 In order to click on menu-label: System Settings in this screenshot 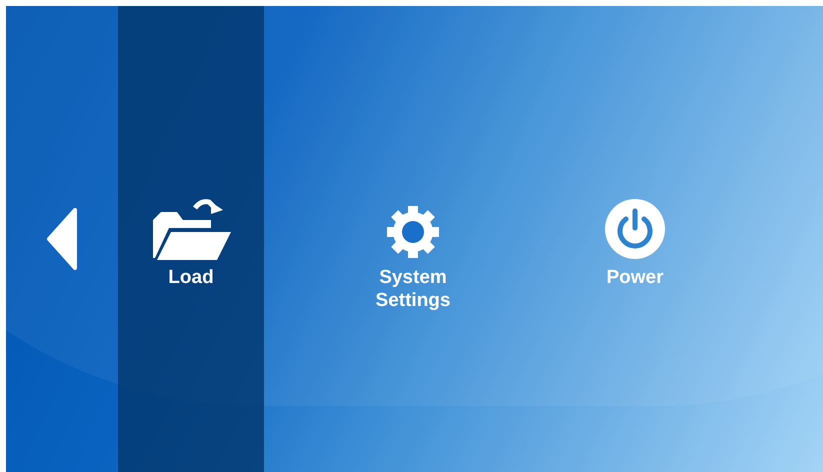, I will do `click(413, 289)`.